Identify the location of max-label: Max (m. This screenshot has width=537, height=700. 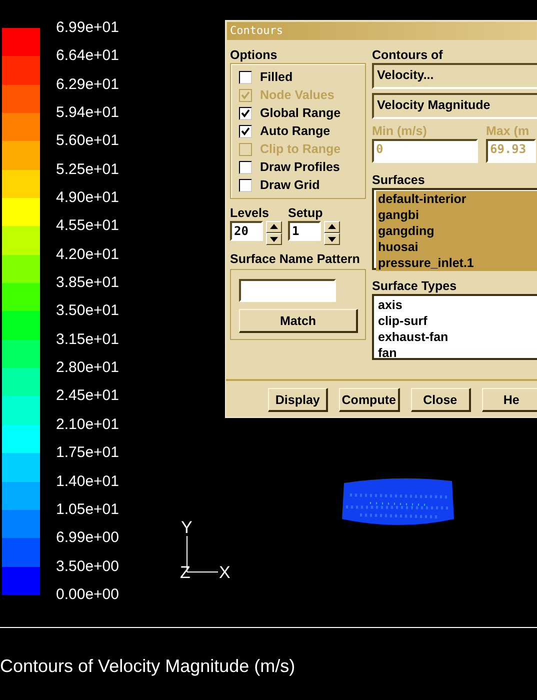
(508, 131).